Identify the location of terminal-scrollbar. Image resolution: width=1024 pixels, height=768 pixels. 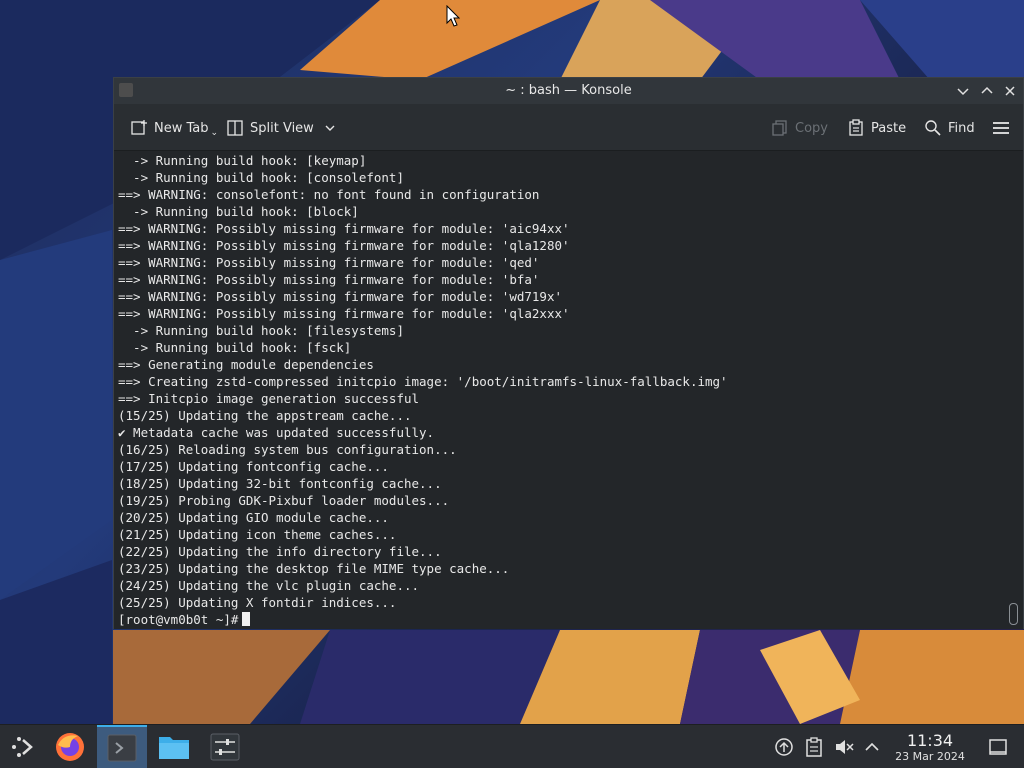
(1013, 390).